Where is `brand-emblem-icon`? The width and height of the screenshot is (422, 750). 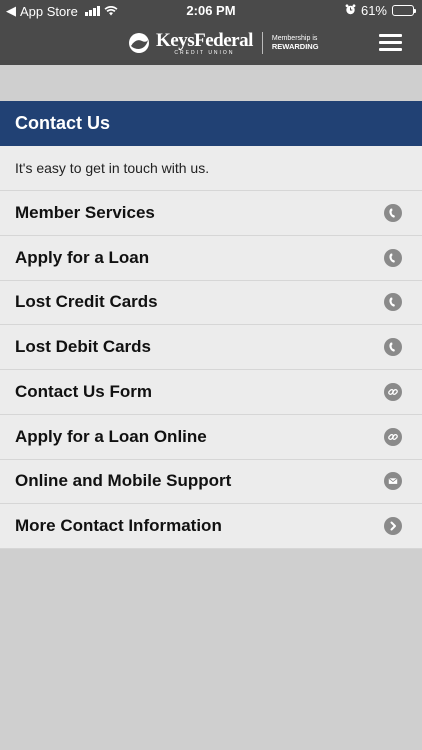
brand-emblem-icon is located at coordinates (139, 43).